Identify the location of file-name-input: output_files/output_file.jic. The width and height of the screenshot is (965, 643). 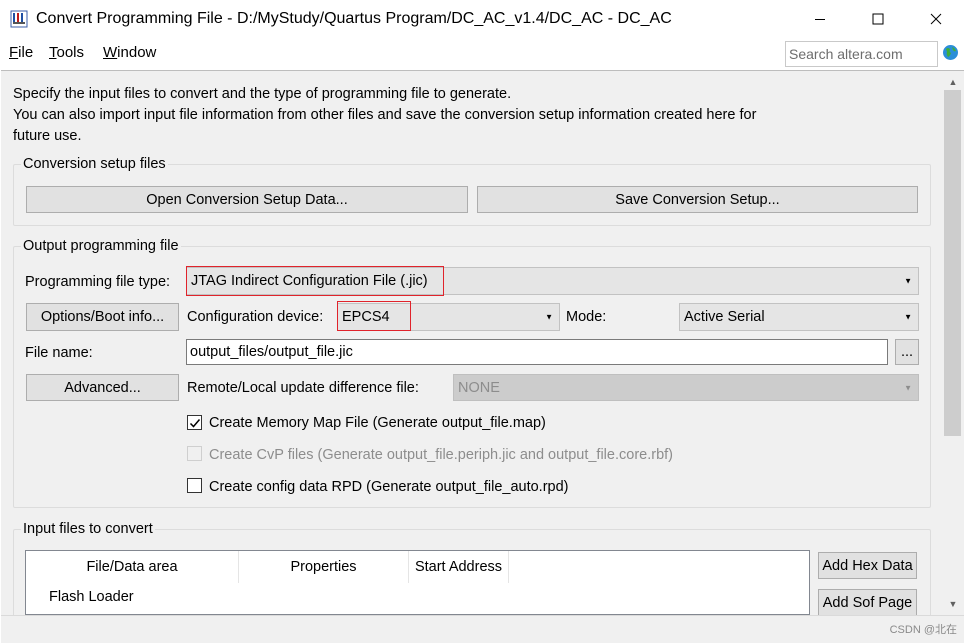
(537, 352).